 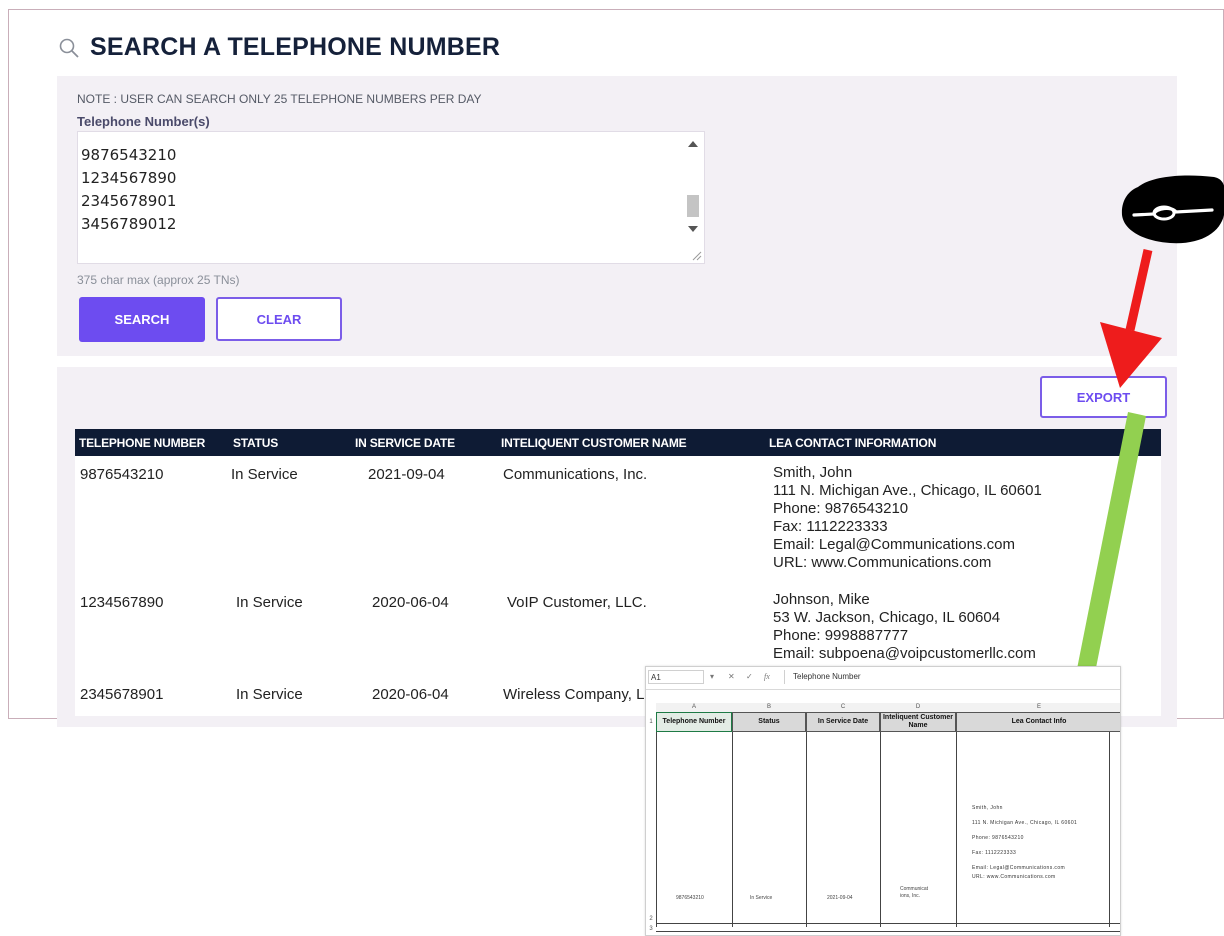 I want to click on scroll-up-arrow-icon, so click(x=693, y=144).